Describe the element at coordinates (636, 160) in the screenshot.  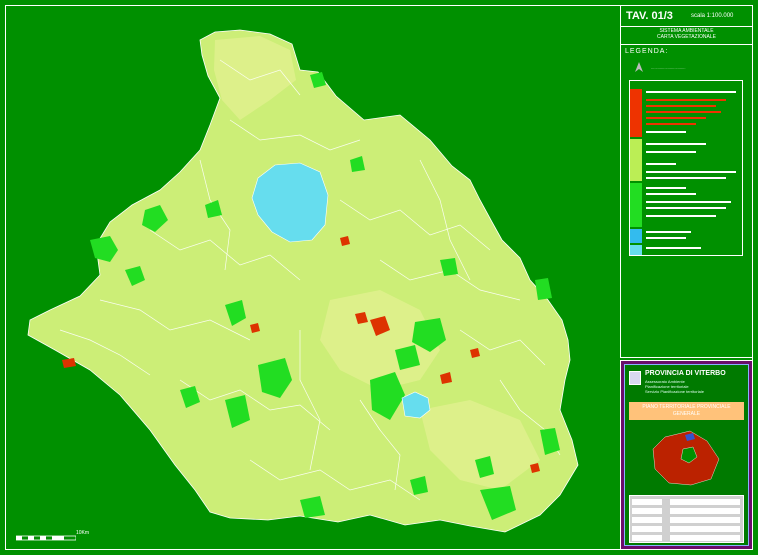
I see `legend-band-lime` at that location.